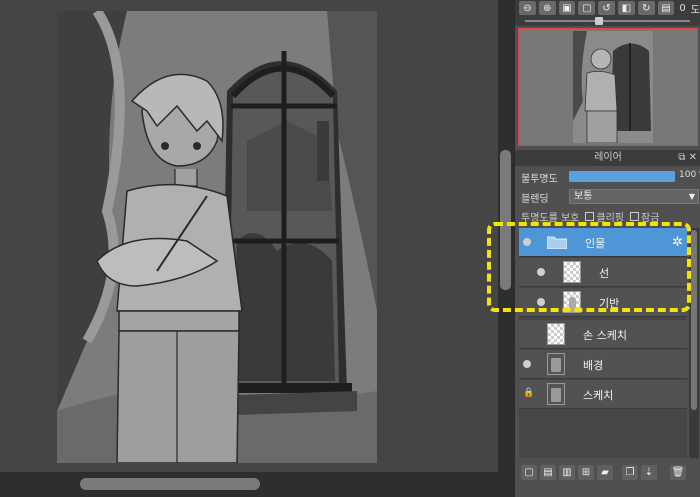  I want to click on layer-row: 배경, so click(603, 364).